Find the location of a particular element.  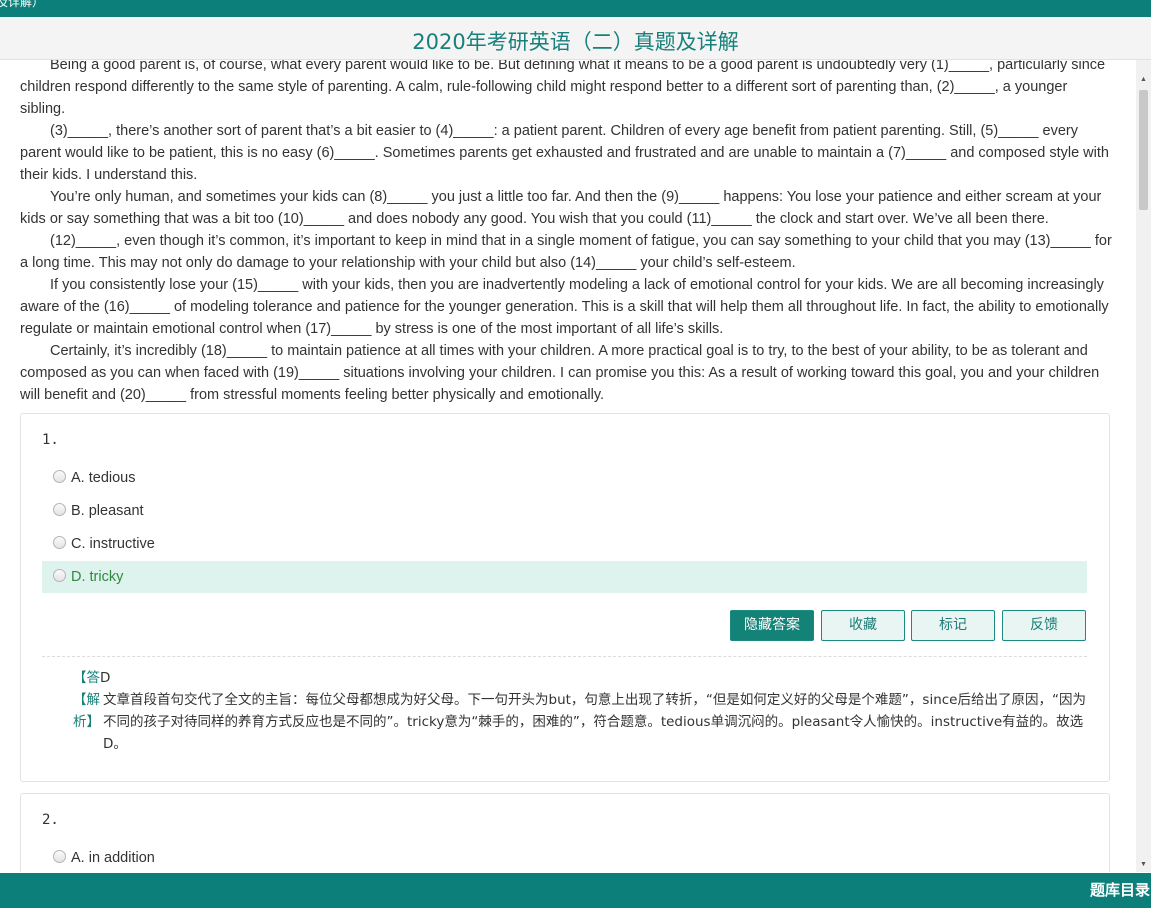

vertical-scrollbar: ▲ ▼ is located at coordinates (1143, 466).